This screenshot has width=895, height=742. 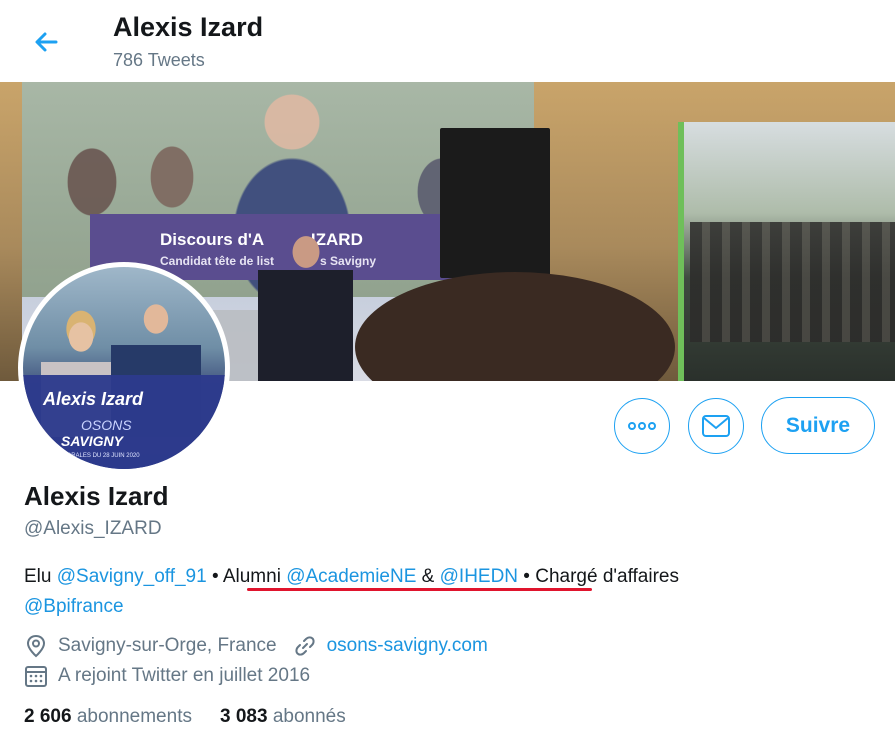 I want to click on bio-text: &, so click(x=428, y=576).